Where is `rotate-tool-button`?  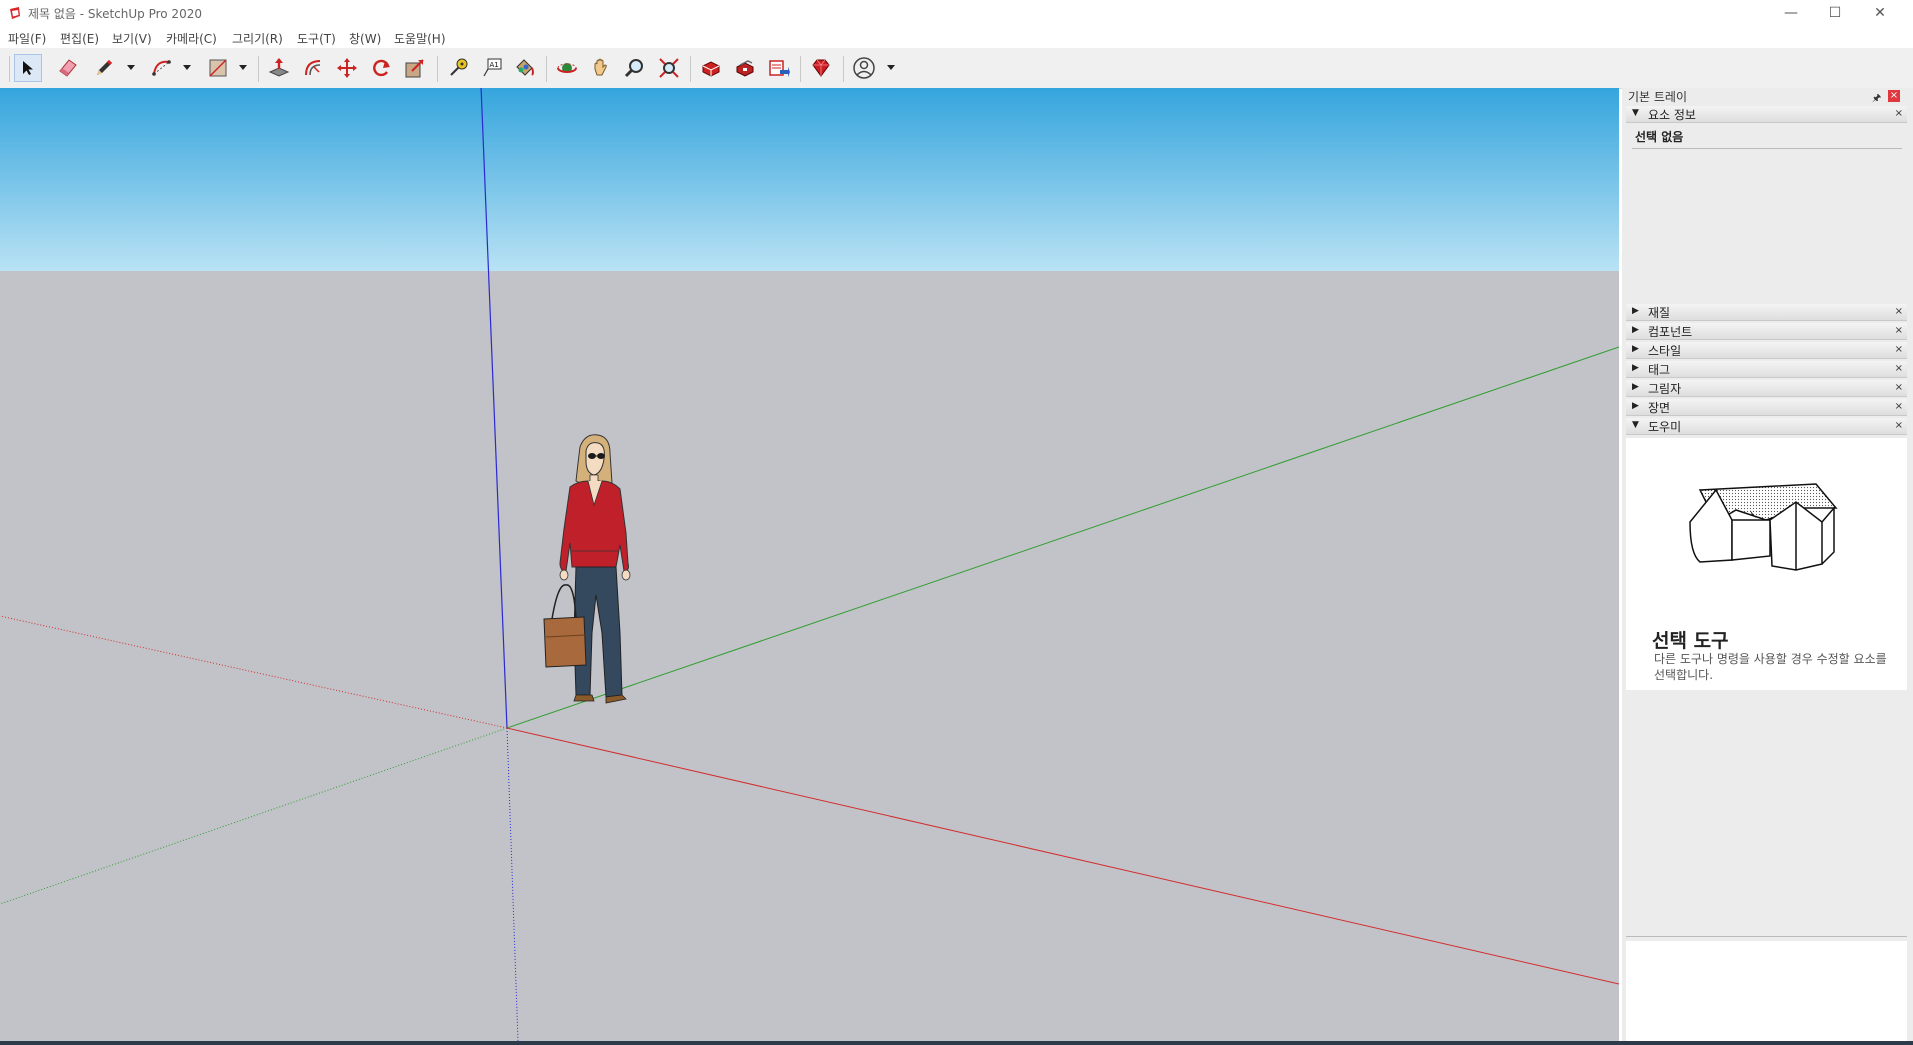 rotate-tool-button is located at coordinates (381, 68).